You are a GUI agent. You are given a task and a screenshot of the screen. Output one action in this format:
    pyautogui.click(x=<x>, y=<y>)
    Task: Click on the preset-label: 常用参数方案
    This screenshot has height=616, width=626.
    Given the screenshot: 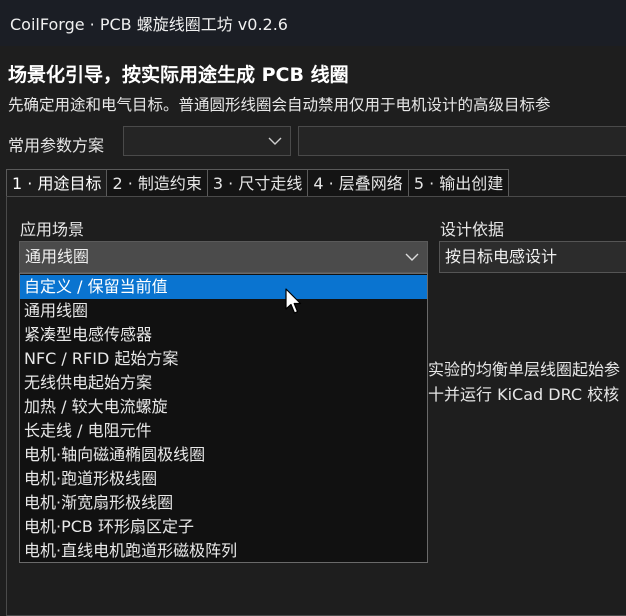 What is the action you would take?
    pyautogui.click(x=56, y=145)
    